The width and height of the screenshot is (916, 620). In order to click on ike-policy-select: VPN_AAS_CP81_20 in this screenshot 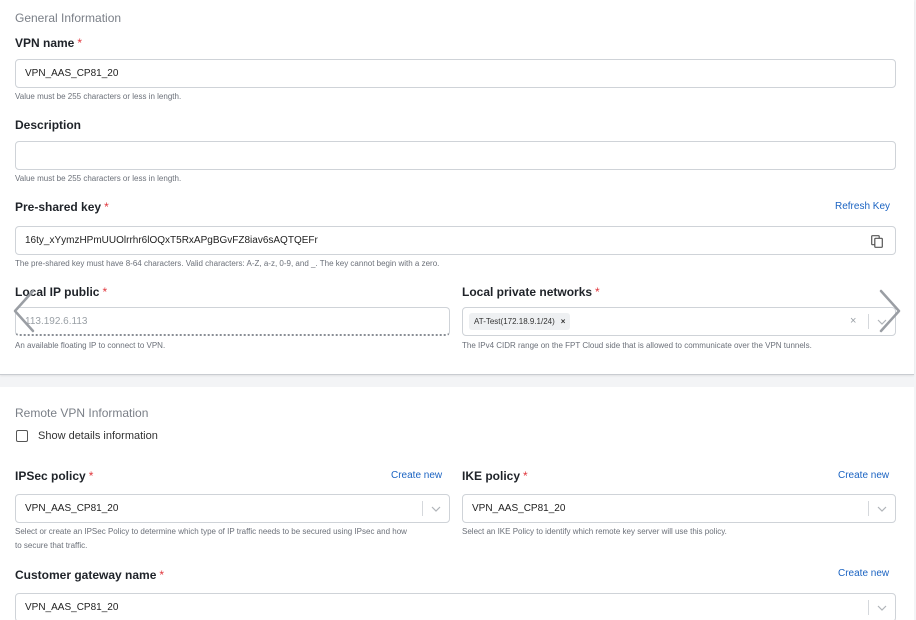, I will do `click(679, 508)`.